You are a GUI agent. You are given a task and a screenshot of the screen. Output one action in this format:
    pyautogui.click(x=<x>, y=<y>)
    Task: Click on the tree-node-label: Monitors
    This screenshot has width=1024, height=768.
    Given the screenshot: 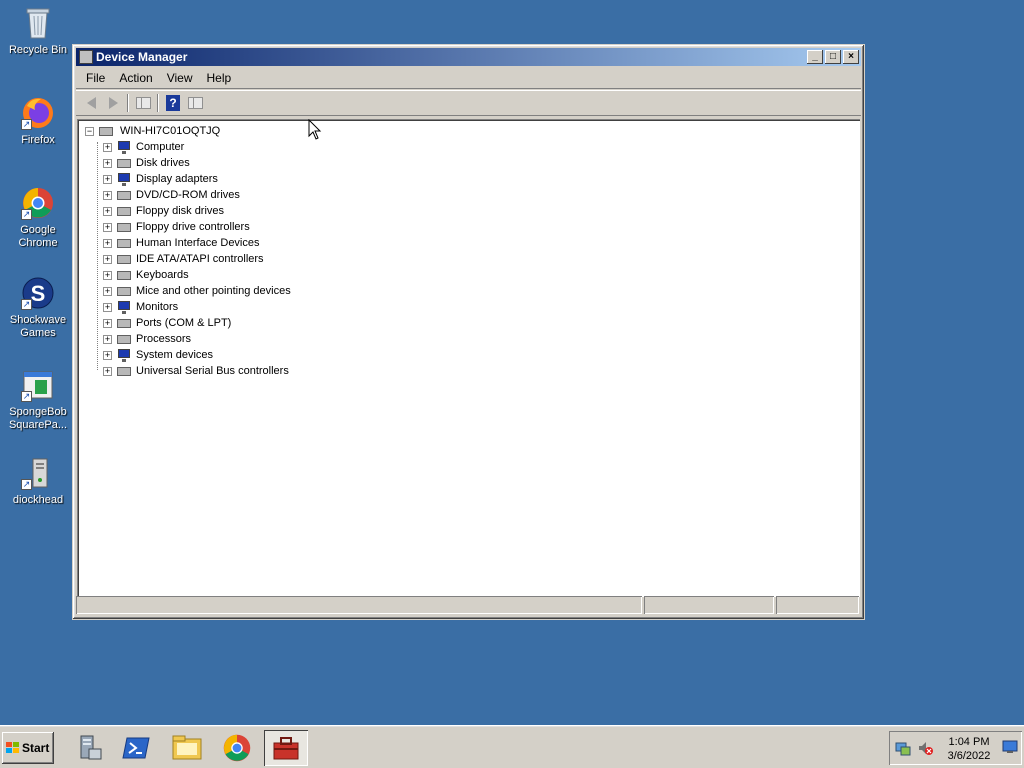 What is the action you would take?
    pyautogui.click(x=157, y=307)
    